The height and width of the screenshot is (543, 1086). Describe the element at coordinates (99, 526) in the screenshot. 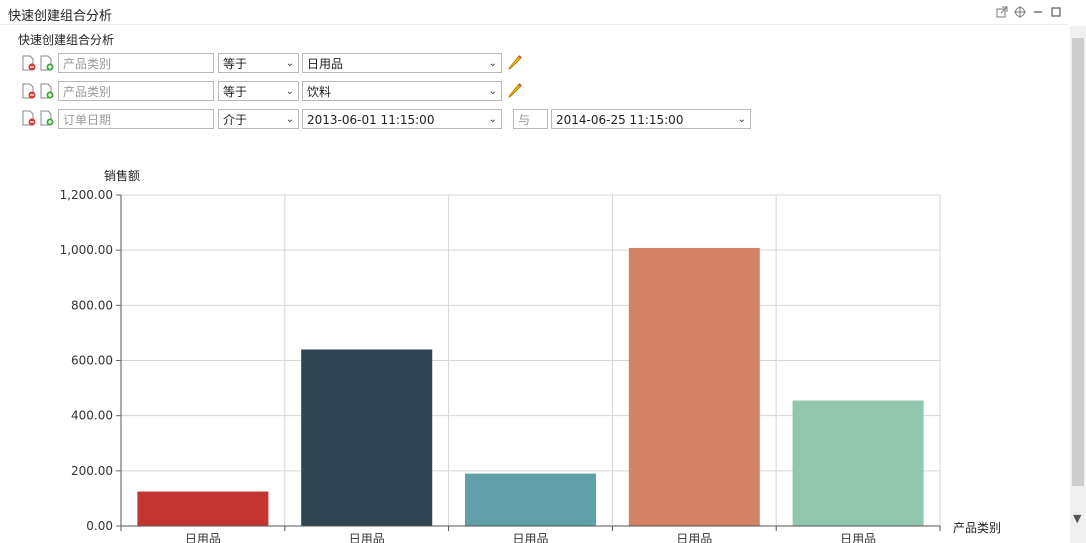

I see `y-tick-label: 0.00` at that location.